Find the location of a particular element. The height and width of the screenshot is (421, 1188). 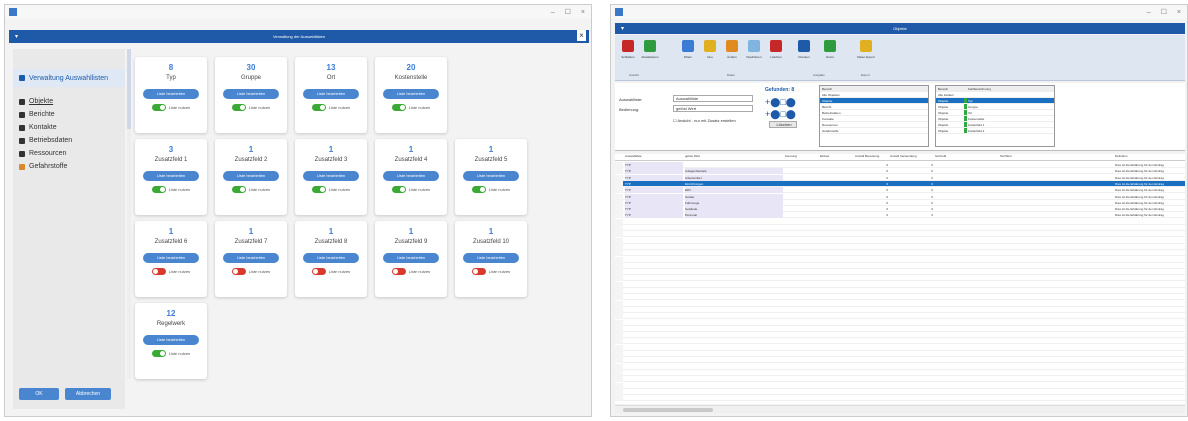

delete-ribbon-button: Löschen is located at coordinates (776, 54).